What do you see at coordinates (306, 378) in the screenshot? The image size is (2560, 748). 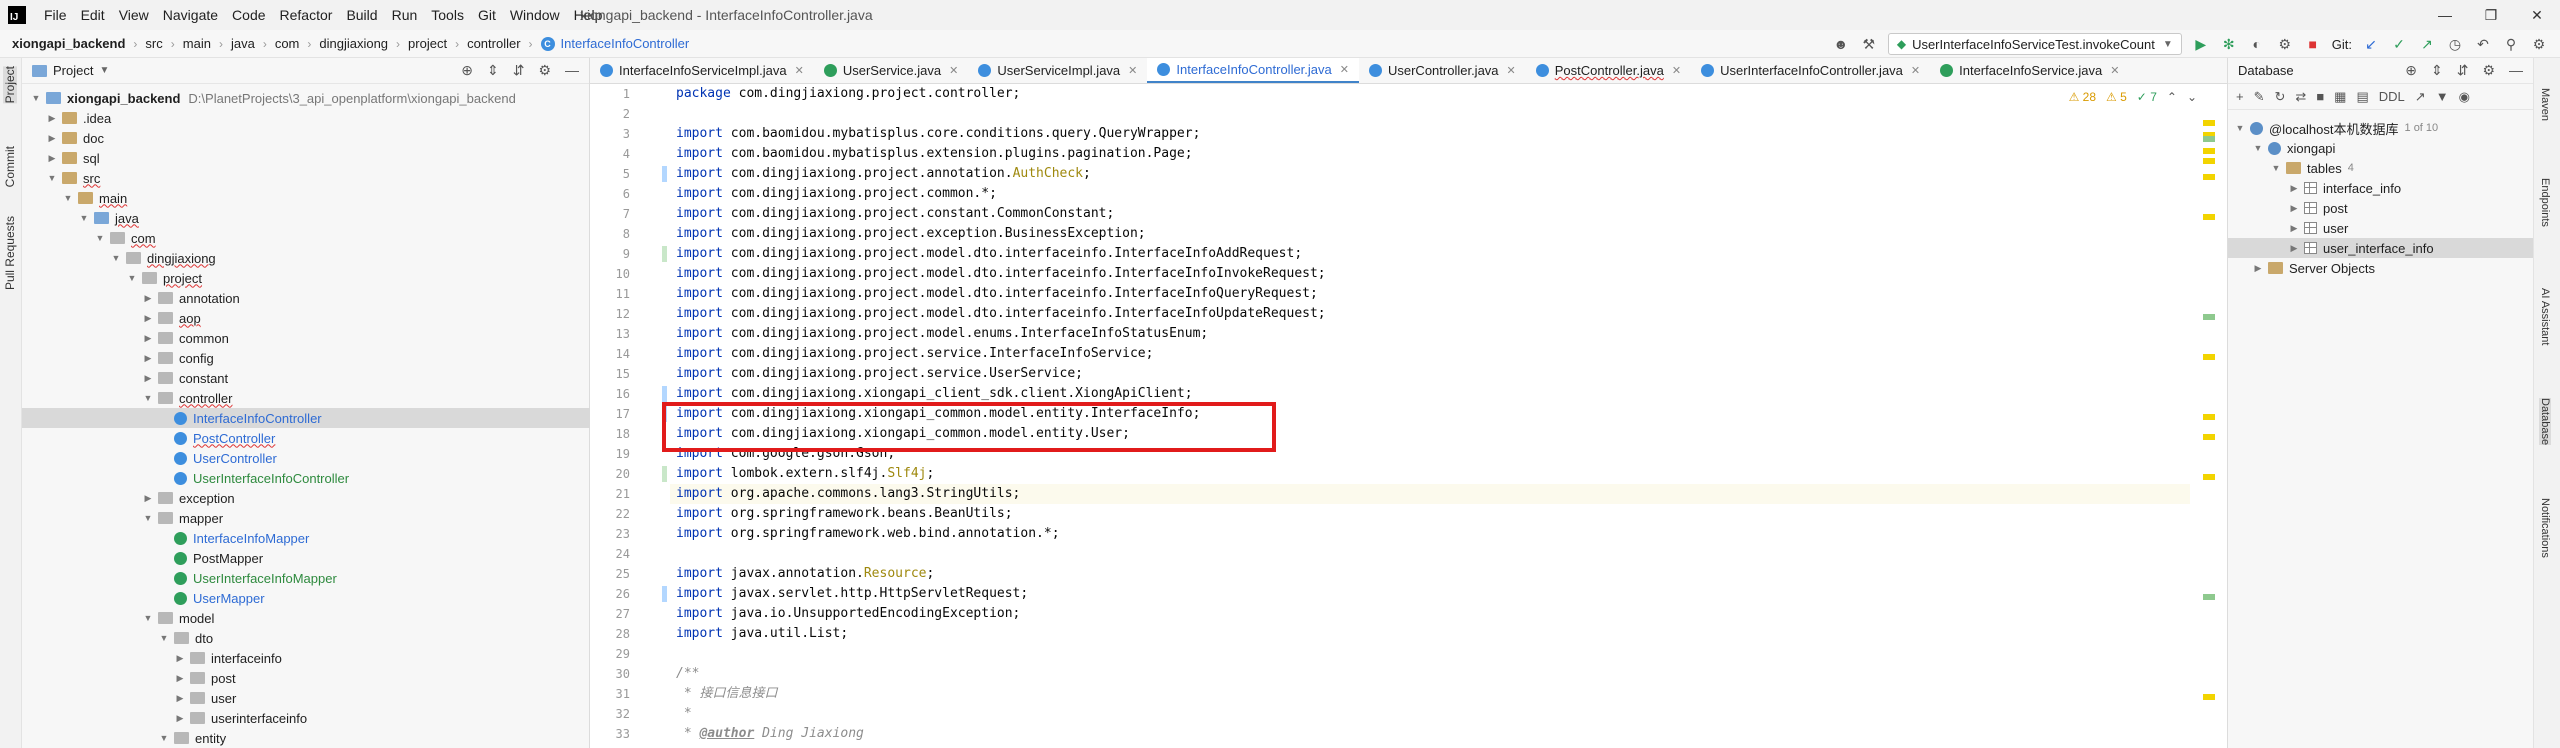 I see `tree-item: ▶ constant` at bounding box center [306, 378].